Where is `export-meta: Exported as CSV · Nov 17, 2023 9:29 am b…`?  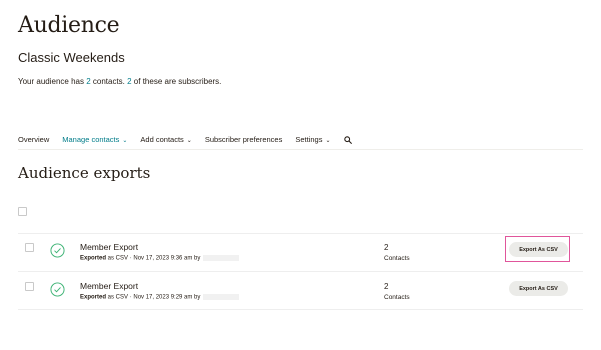 export-meta: Exported as CSV · Nov 17, 2023 9:29 am b… is located at coordinates (160, 297).